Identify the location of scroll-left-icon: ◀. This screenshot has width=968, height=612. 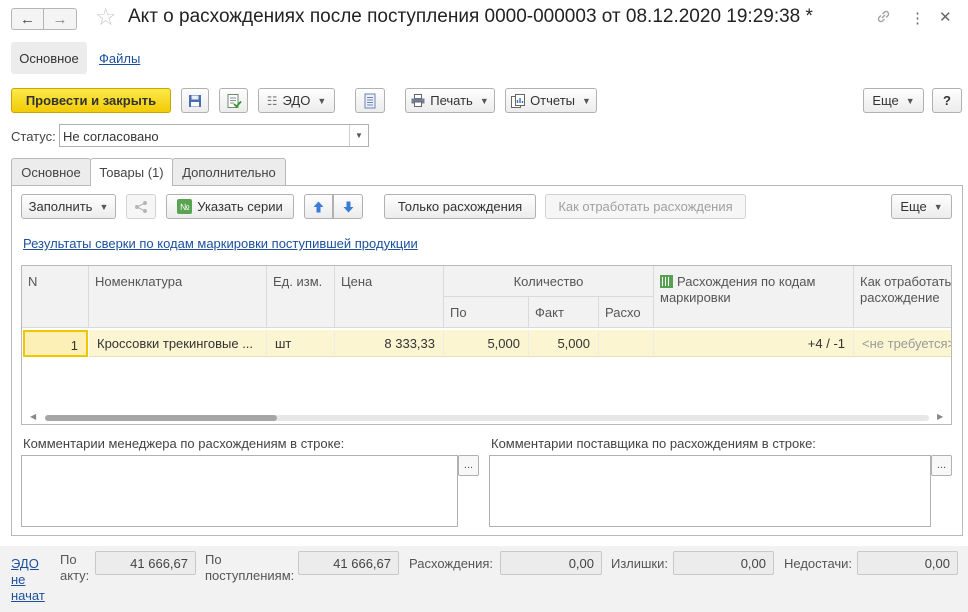
(33, 416).